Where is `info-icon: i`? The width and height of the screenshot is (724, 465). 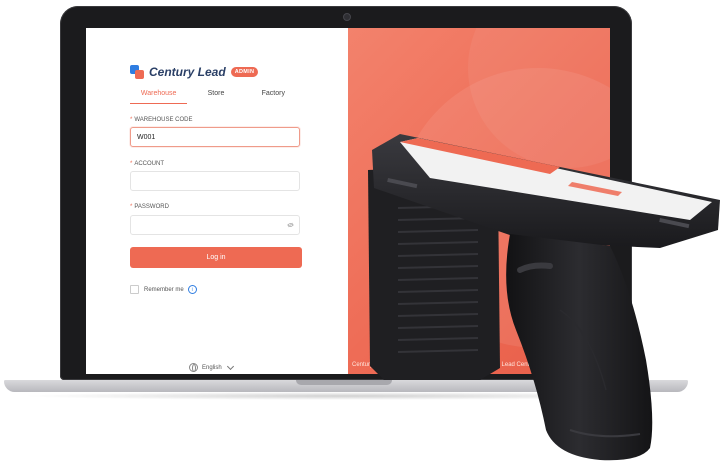 info-icon: i is located at coordinates (192, 289).